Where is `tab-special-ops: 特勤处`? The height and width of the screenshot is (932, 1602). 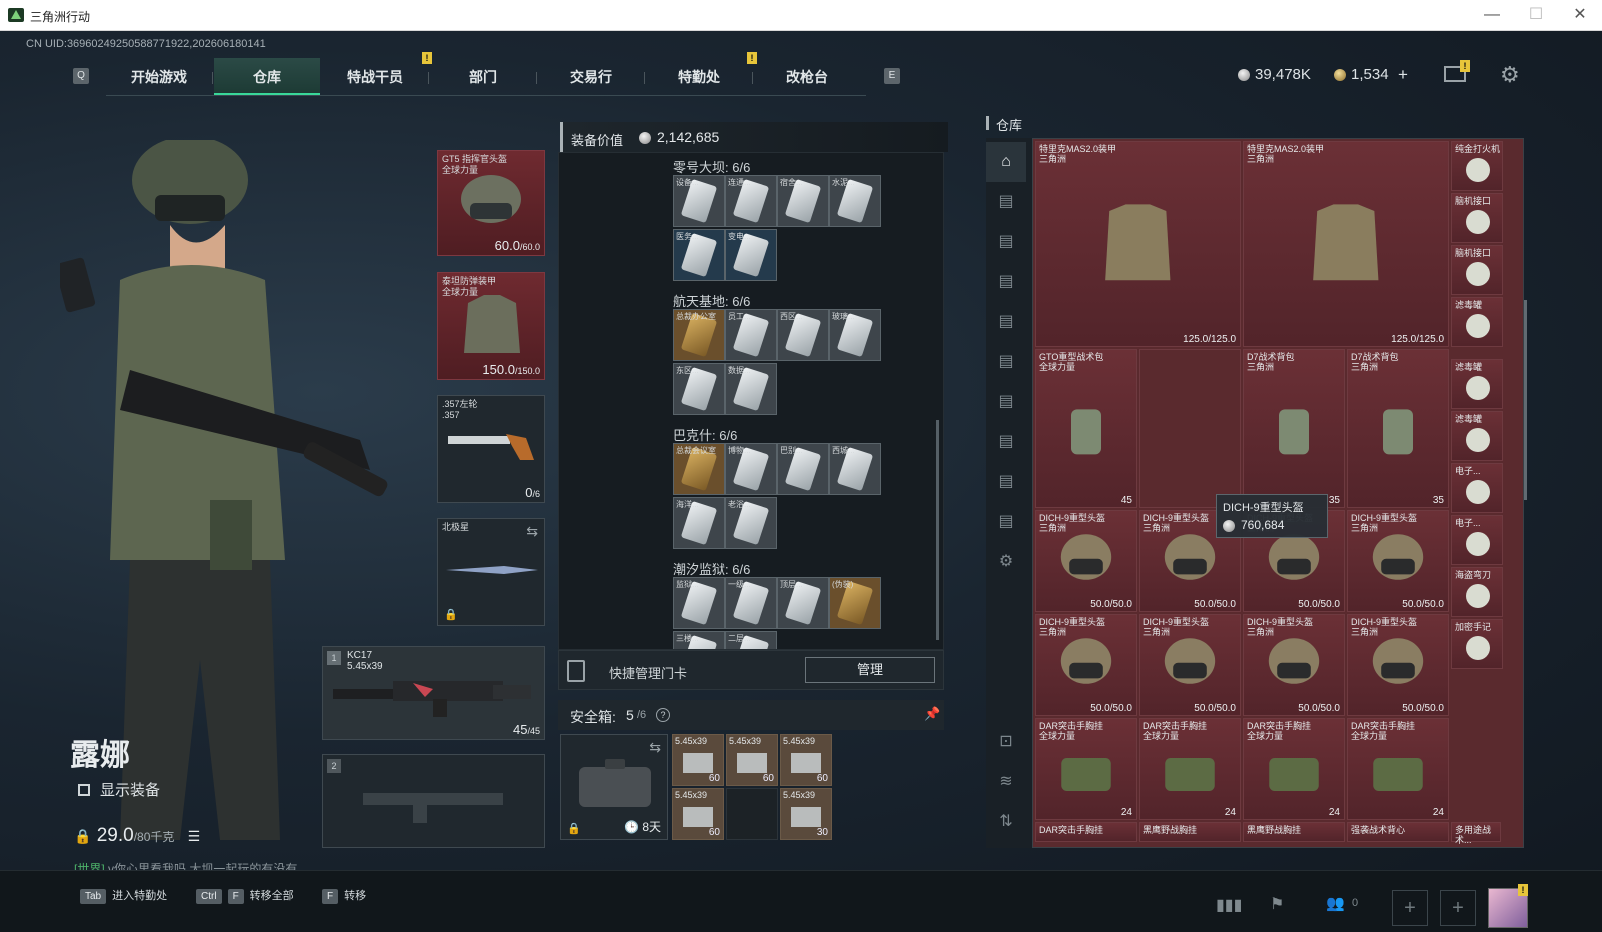 tab-special-ops: 特勤处 is located at coordinates (699, 77).